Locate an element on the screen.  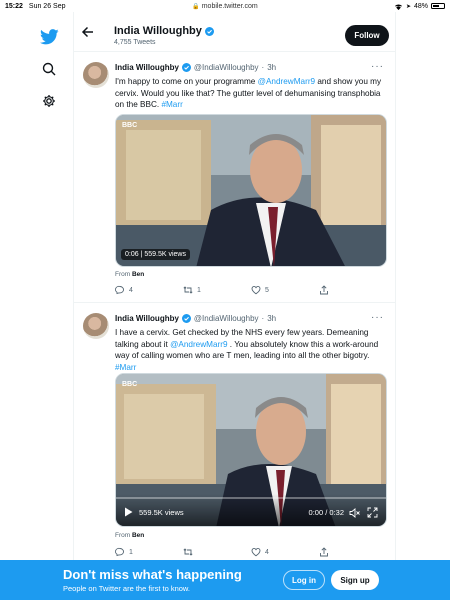
url-text: mobile.twitter.com is located at coordinates (229, 6).